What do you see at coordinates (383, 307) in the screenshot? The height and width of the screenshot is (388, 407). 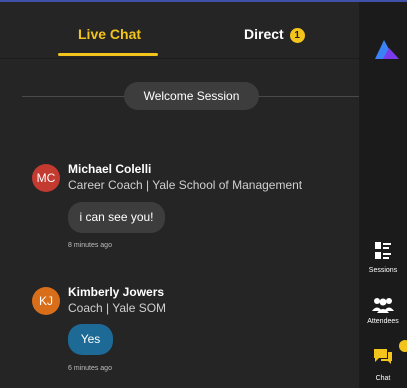 I see `attendees-icon` at bounding box center [383, 307].